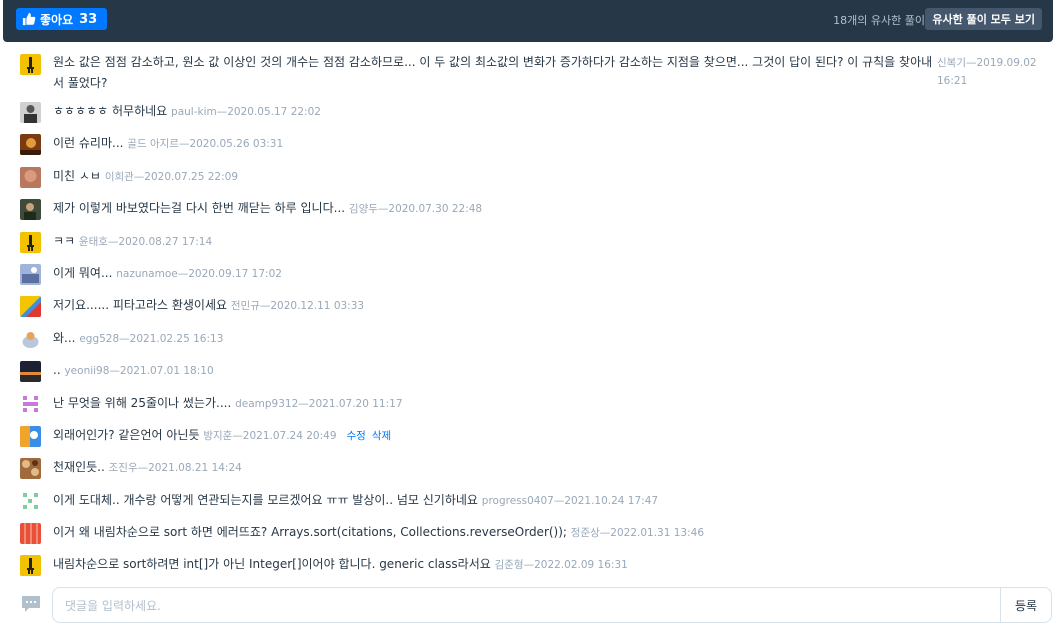 The image size is (1055, 632). I want to click on comment-meta: 방지훈—2021.07.24 20:49, so click(270, 435).